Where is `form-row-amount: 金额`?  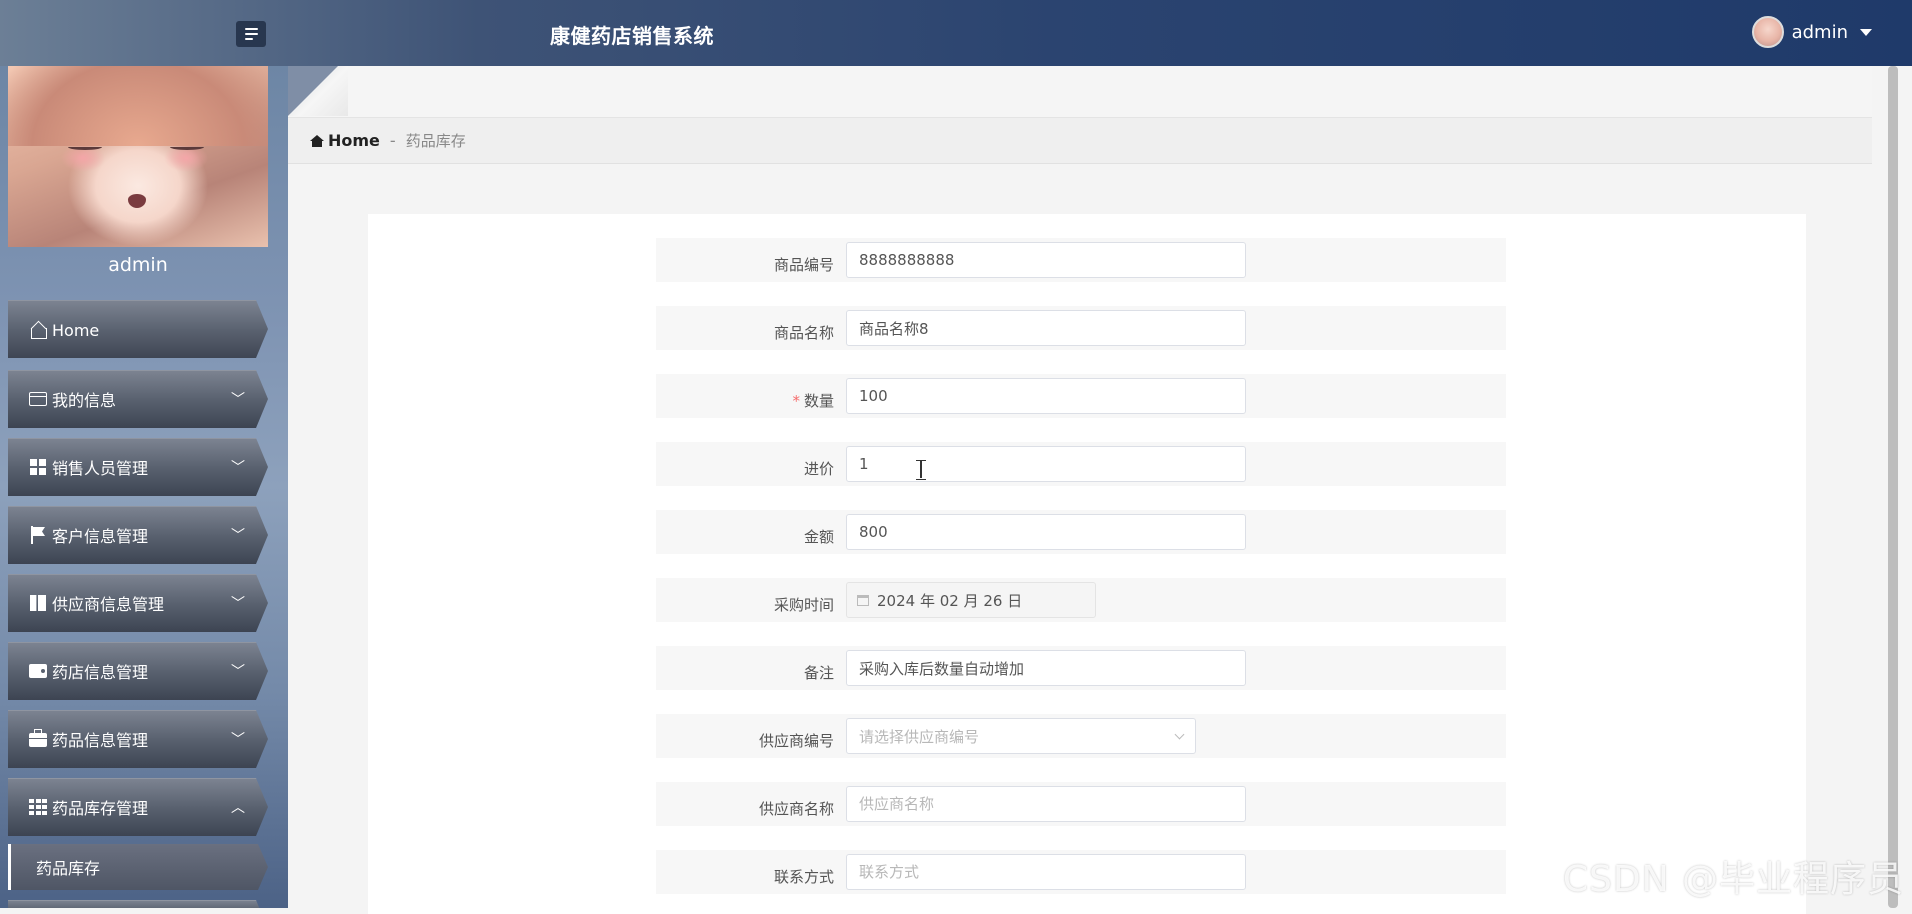 form-row-amount: 金额 is located at coordinates (1081, 532).